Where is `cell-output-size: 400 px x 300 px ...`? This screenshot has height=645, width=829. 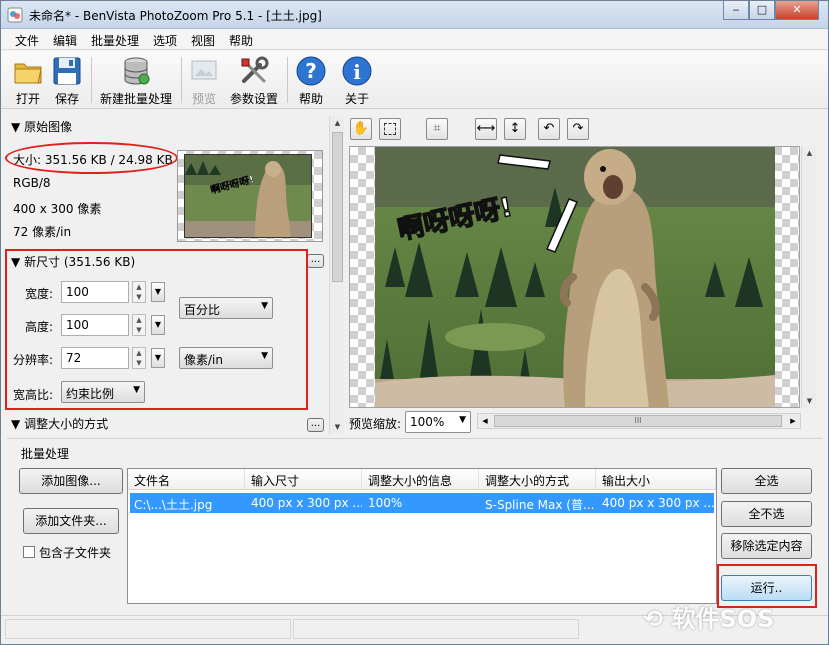 cell-output-size: 400 px x 300 px ... is located at coordinates (658, 503).